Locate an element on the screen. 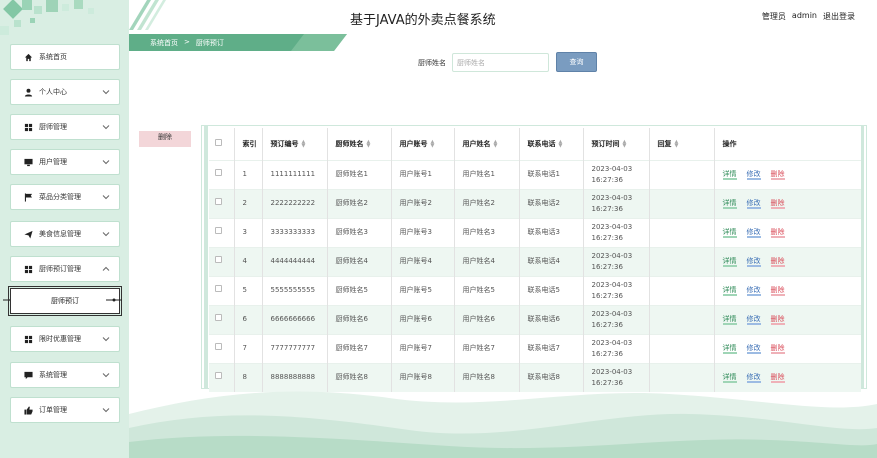  sidebar-item-chef-booking: 厨师预订管理 is located at coordinates (65, 269).